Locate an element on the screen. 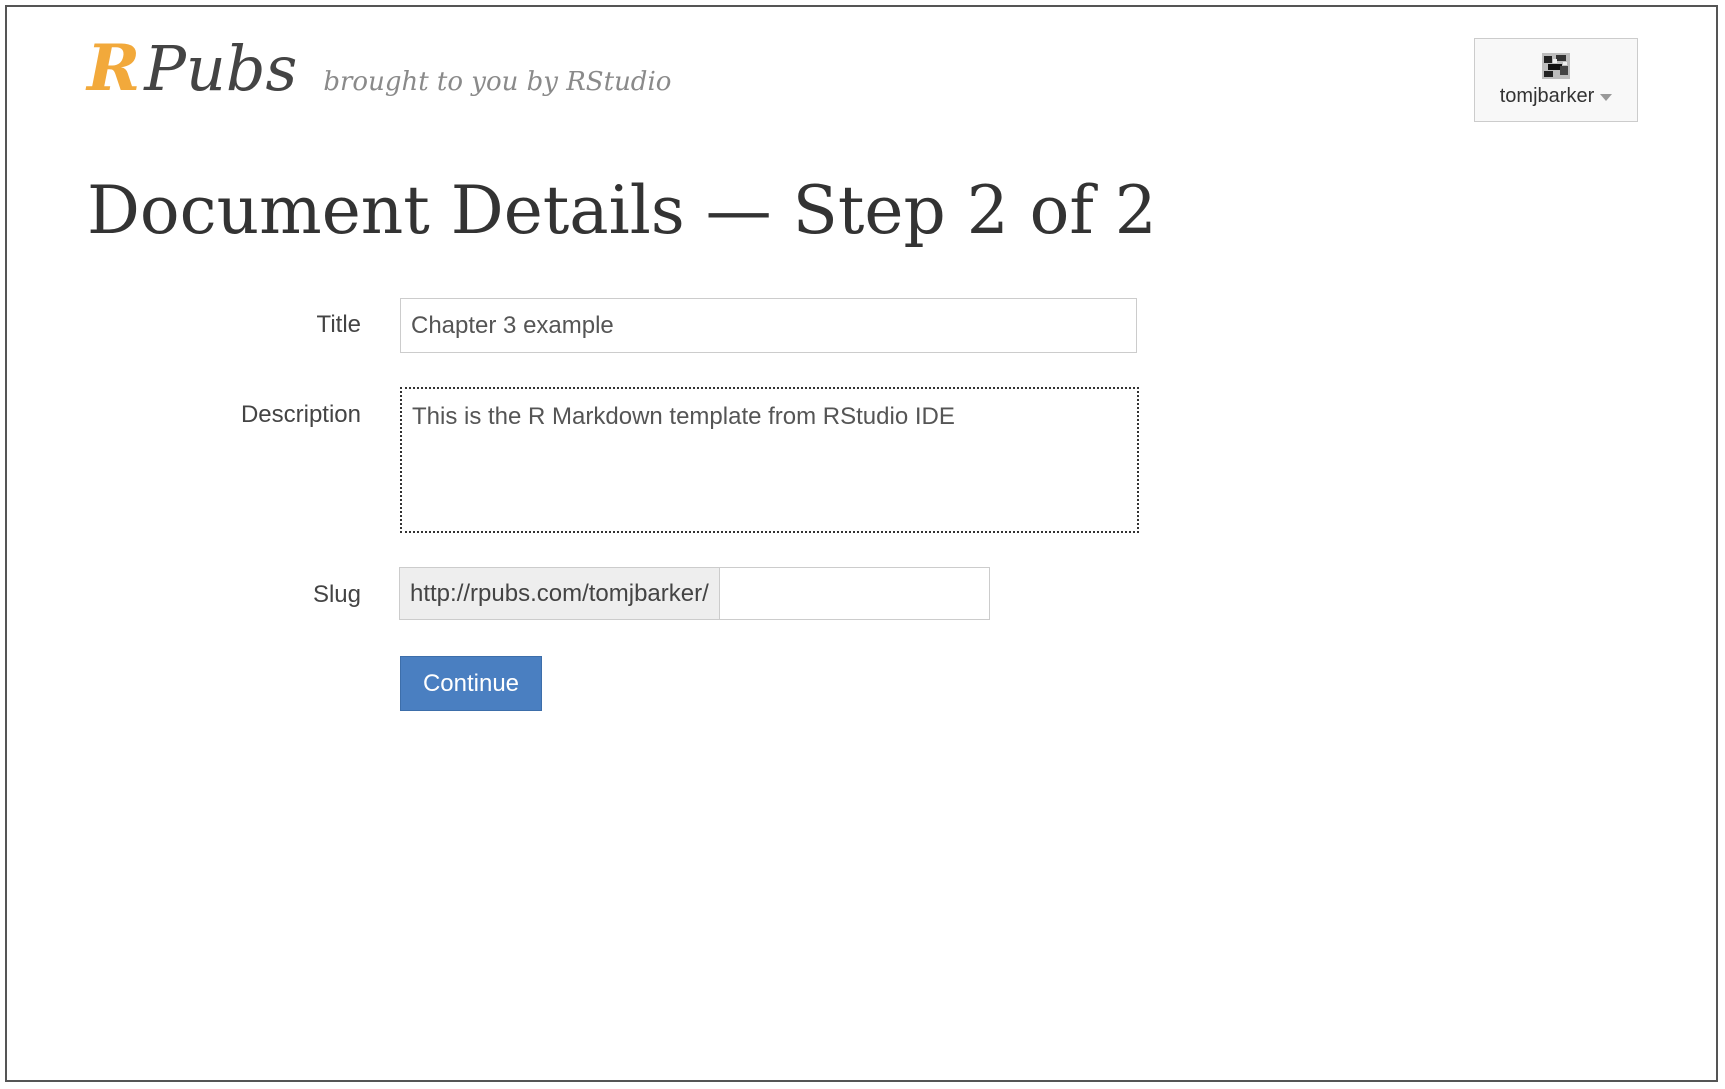 The height and width of the screenshot is (1089, 1725). caret-down-icon is located at coordinates (1606, 97).